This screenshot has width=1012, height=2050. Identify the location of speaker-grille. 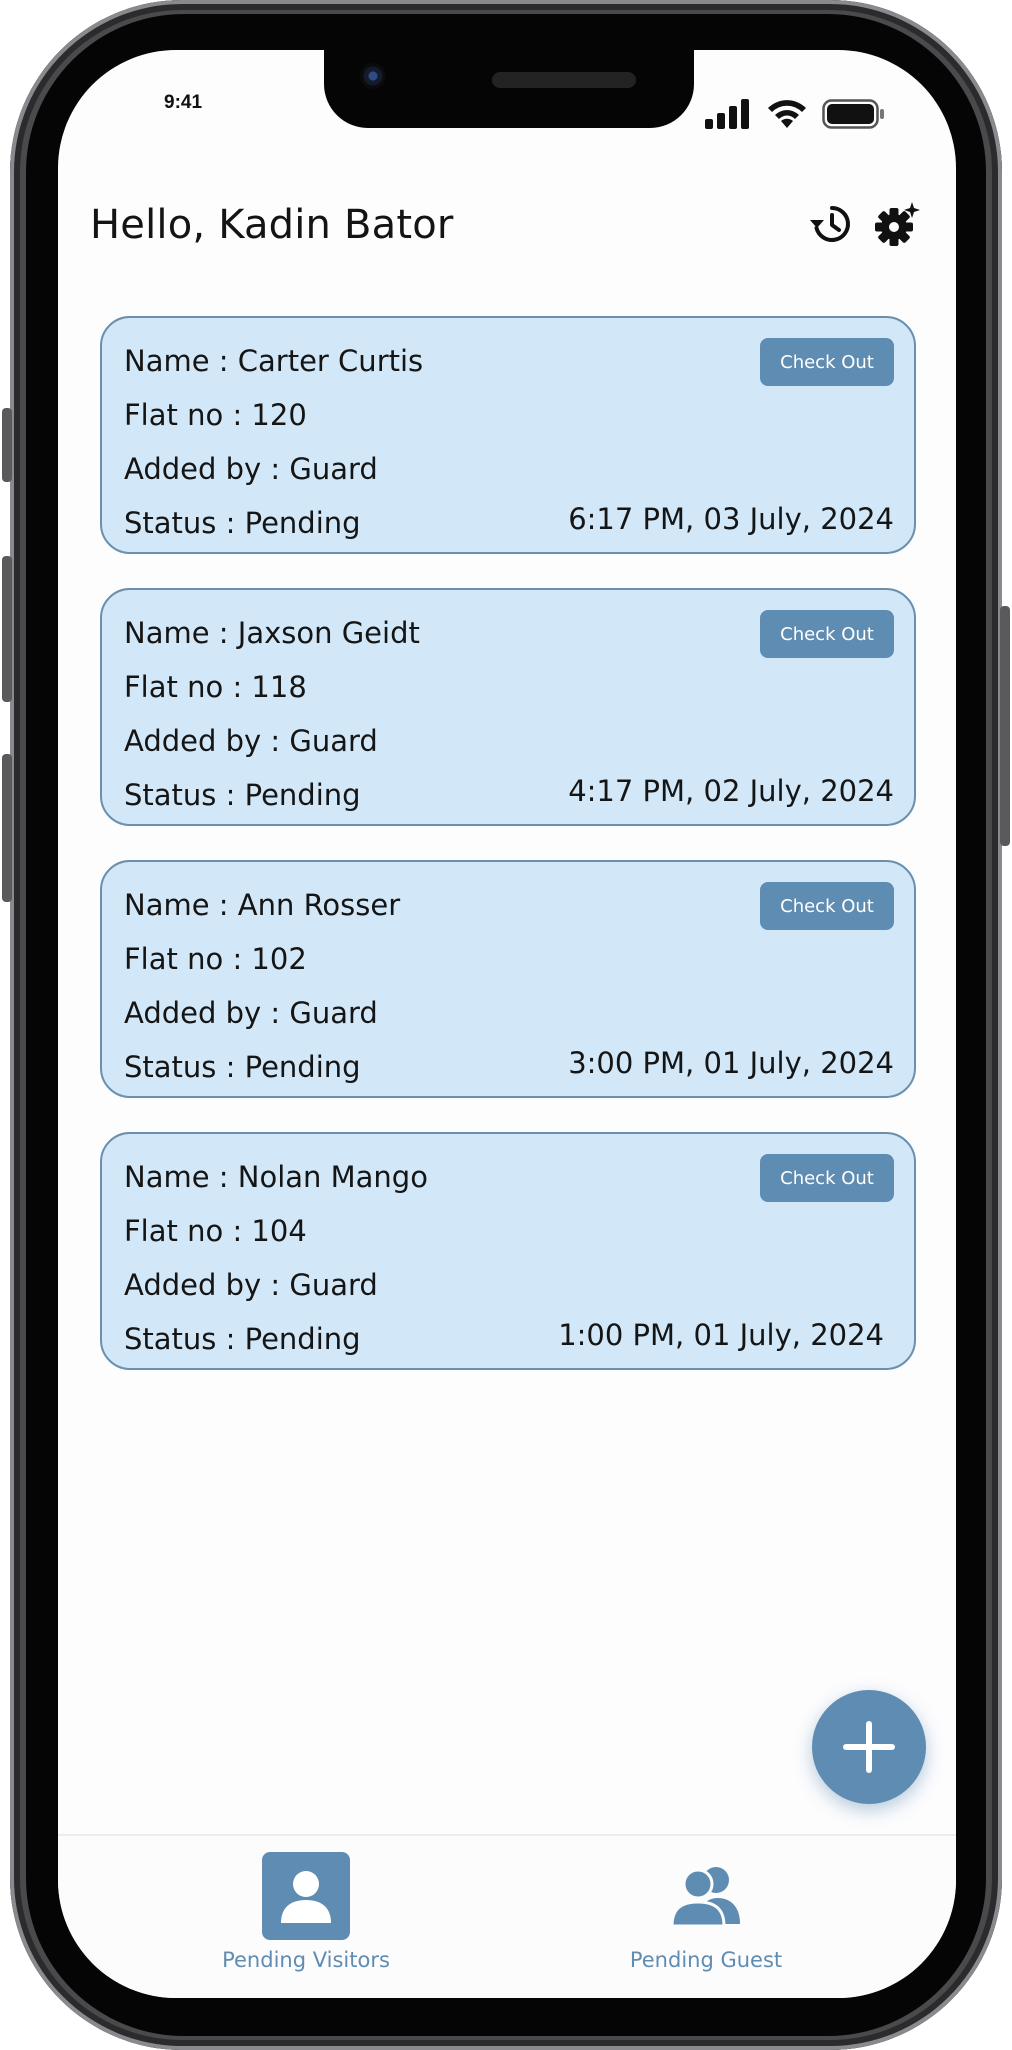
(564, 80).